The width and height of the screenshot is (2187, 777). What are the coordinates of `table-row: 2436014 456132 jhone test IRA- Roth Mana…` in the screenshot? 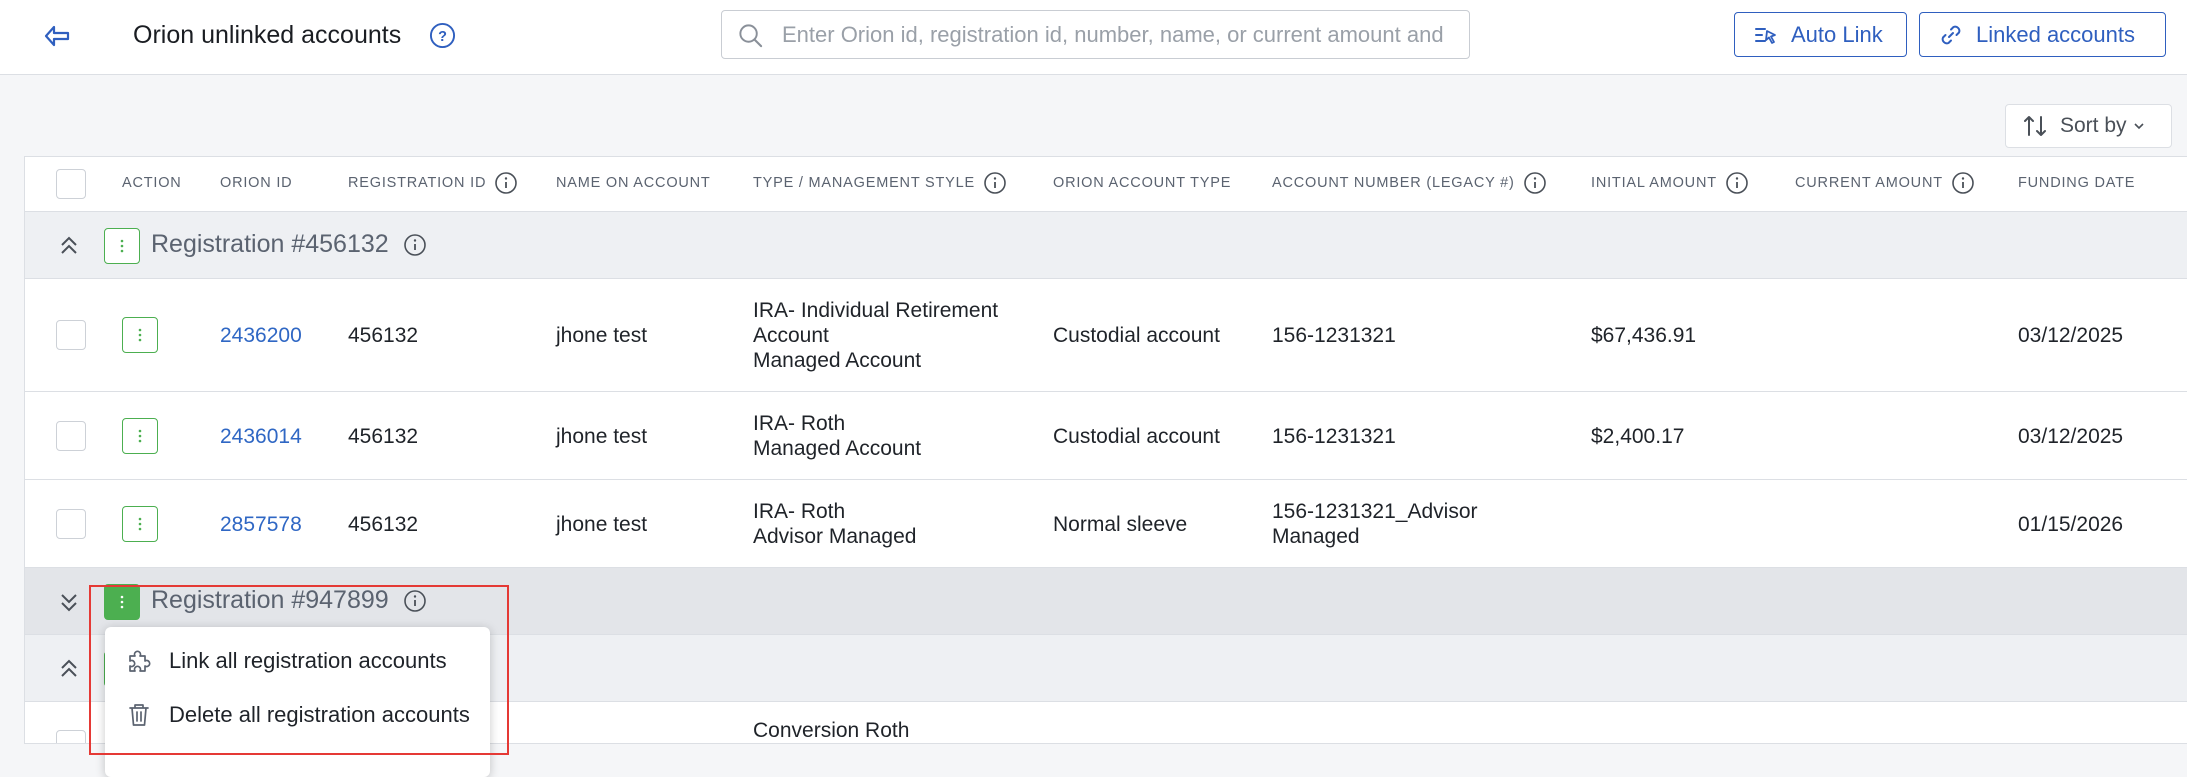 It's located at (1106, 436).